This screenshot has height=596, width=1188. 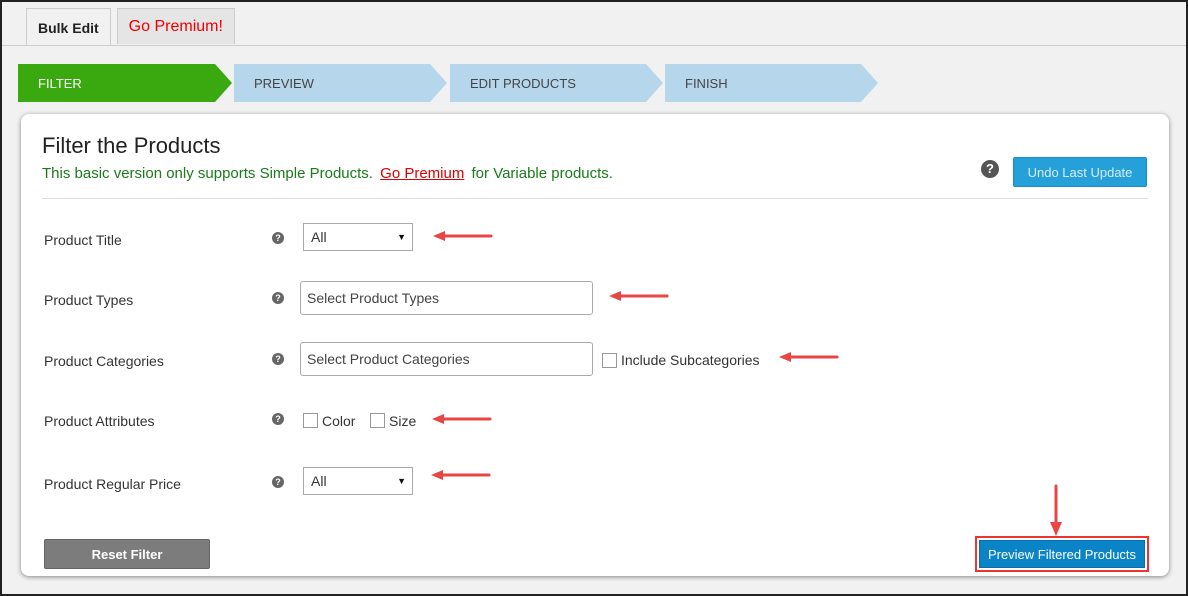 What do you see at coordinates (339, 421) in the screenshot?
I see `color-label: Color` at bounding box center [339, 421].